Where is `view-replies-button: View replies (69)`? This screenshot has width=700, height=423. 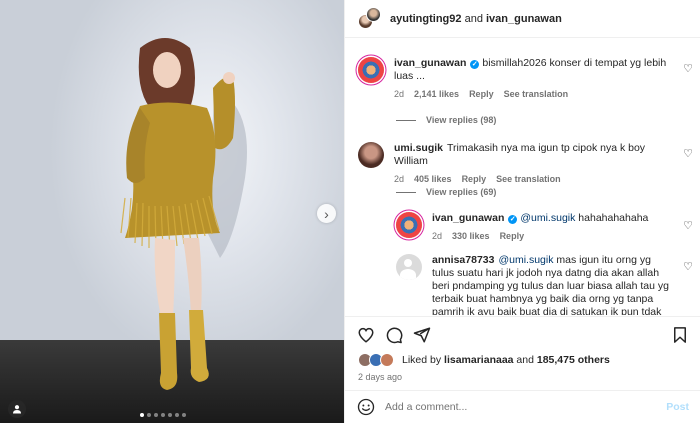
view-replies-button: View replies (69) is located at coordinates (446, 192).